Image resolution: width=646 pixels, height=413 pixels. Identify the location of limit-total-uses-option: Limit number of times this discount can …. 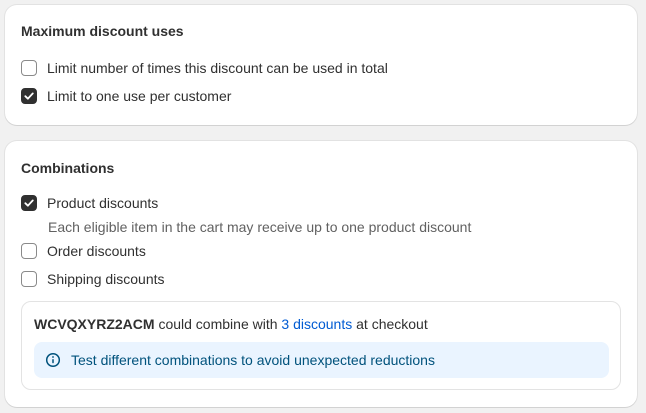
(204, 68).